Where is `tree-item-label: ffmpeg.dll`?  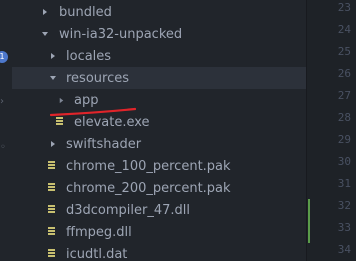
tree-item-label: ffmpeg.dll is located at coordinates (99, 232).